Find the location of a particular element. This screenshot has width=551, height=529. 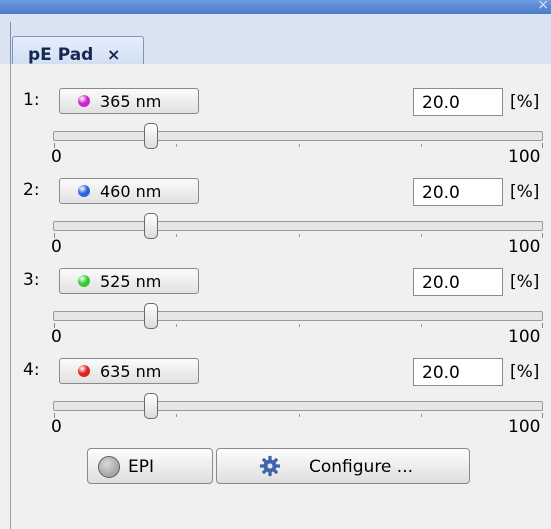

tab-bar: pE Pad × is located at coordinates (275, 46).